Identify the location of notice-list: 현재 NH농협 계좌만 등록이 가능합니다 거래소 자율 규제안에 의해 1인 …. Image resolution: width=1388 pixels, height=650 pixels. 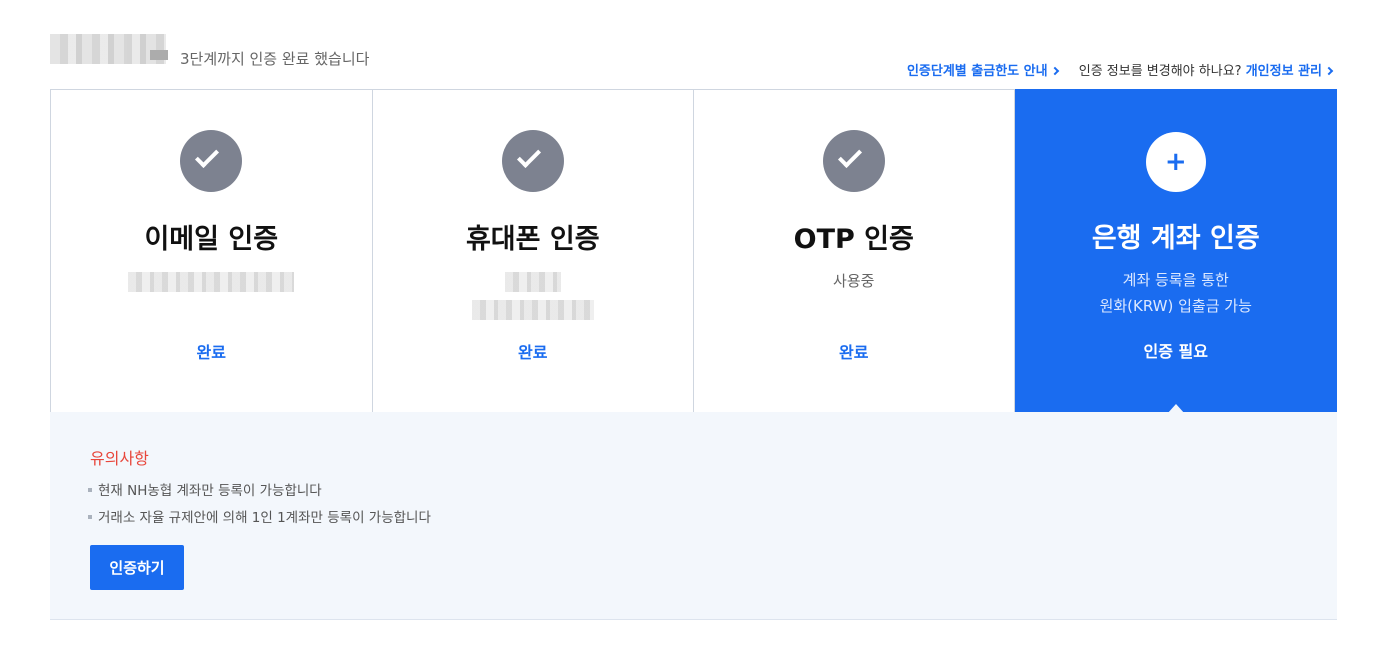
(259, 505).